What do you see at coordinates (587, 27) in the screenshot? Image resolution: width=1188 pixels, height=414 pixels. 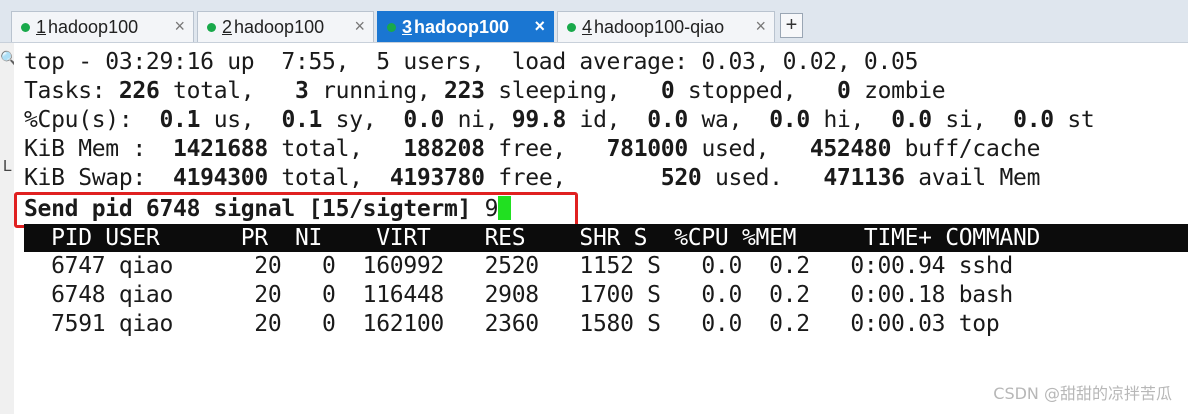 I see `tab-number: 4` at bounding box center [587, 27].